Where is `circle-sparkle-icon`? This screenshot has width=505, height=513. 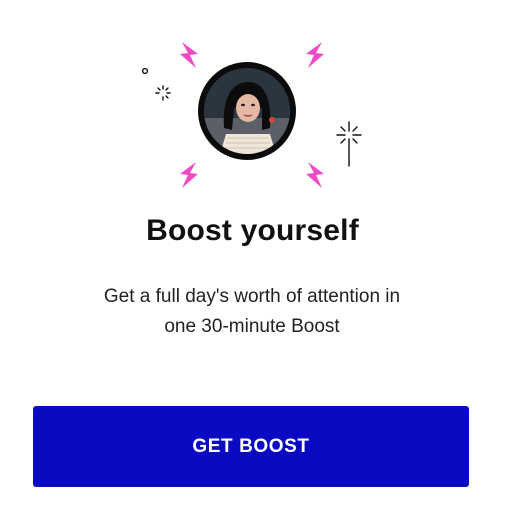 circle-sparkle-icon is located at coordinates (145, 71).